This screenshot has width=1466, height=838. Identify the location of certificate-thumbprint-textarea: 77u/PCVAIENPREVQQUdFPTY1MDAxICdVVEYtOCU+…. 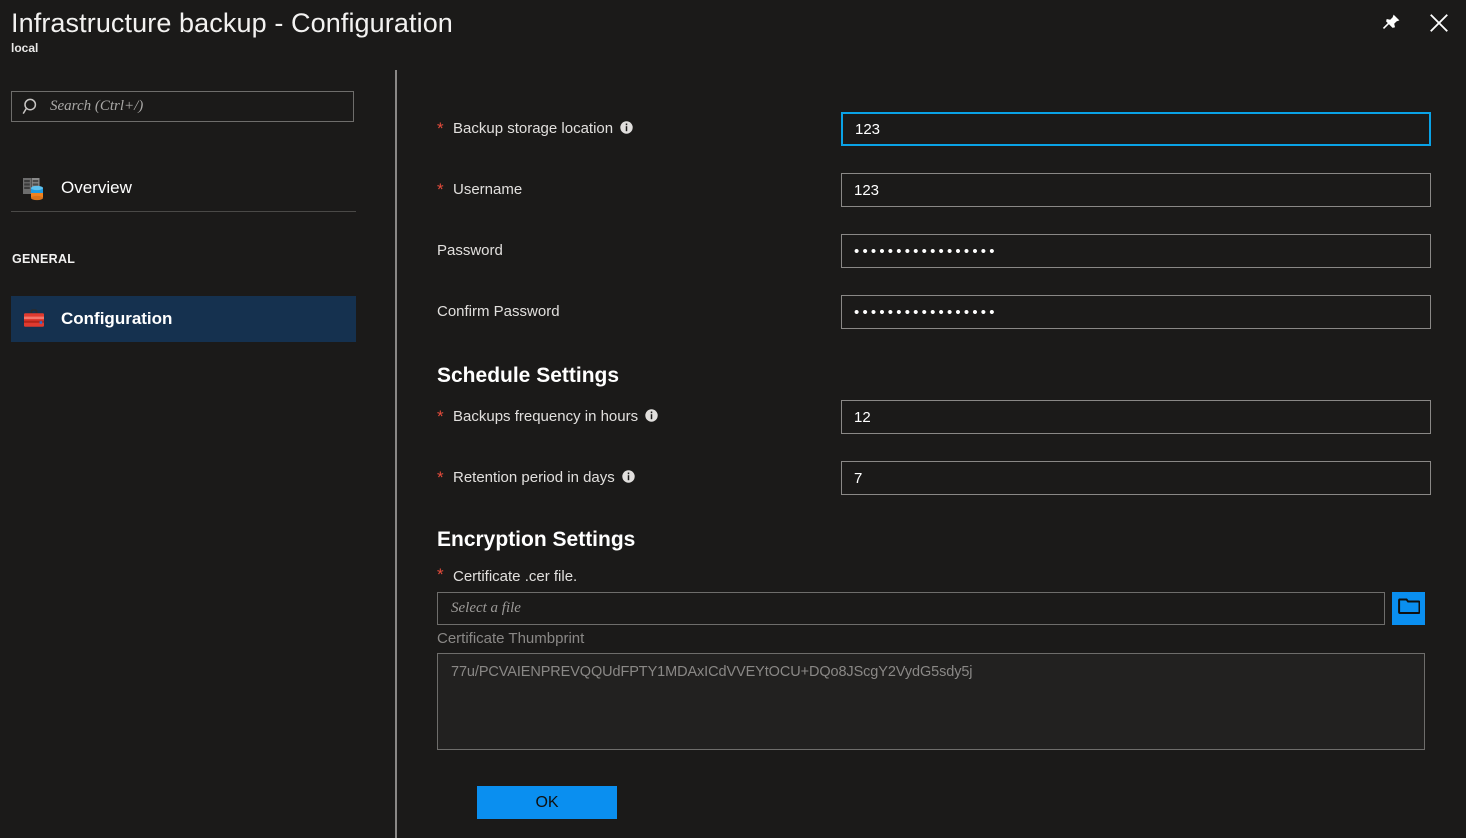
(931, 701).